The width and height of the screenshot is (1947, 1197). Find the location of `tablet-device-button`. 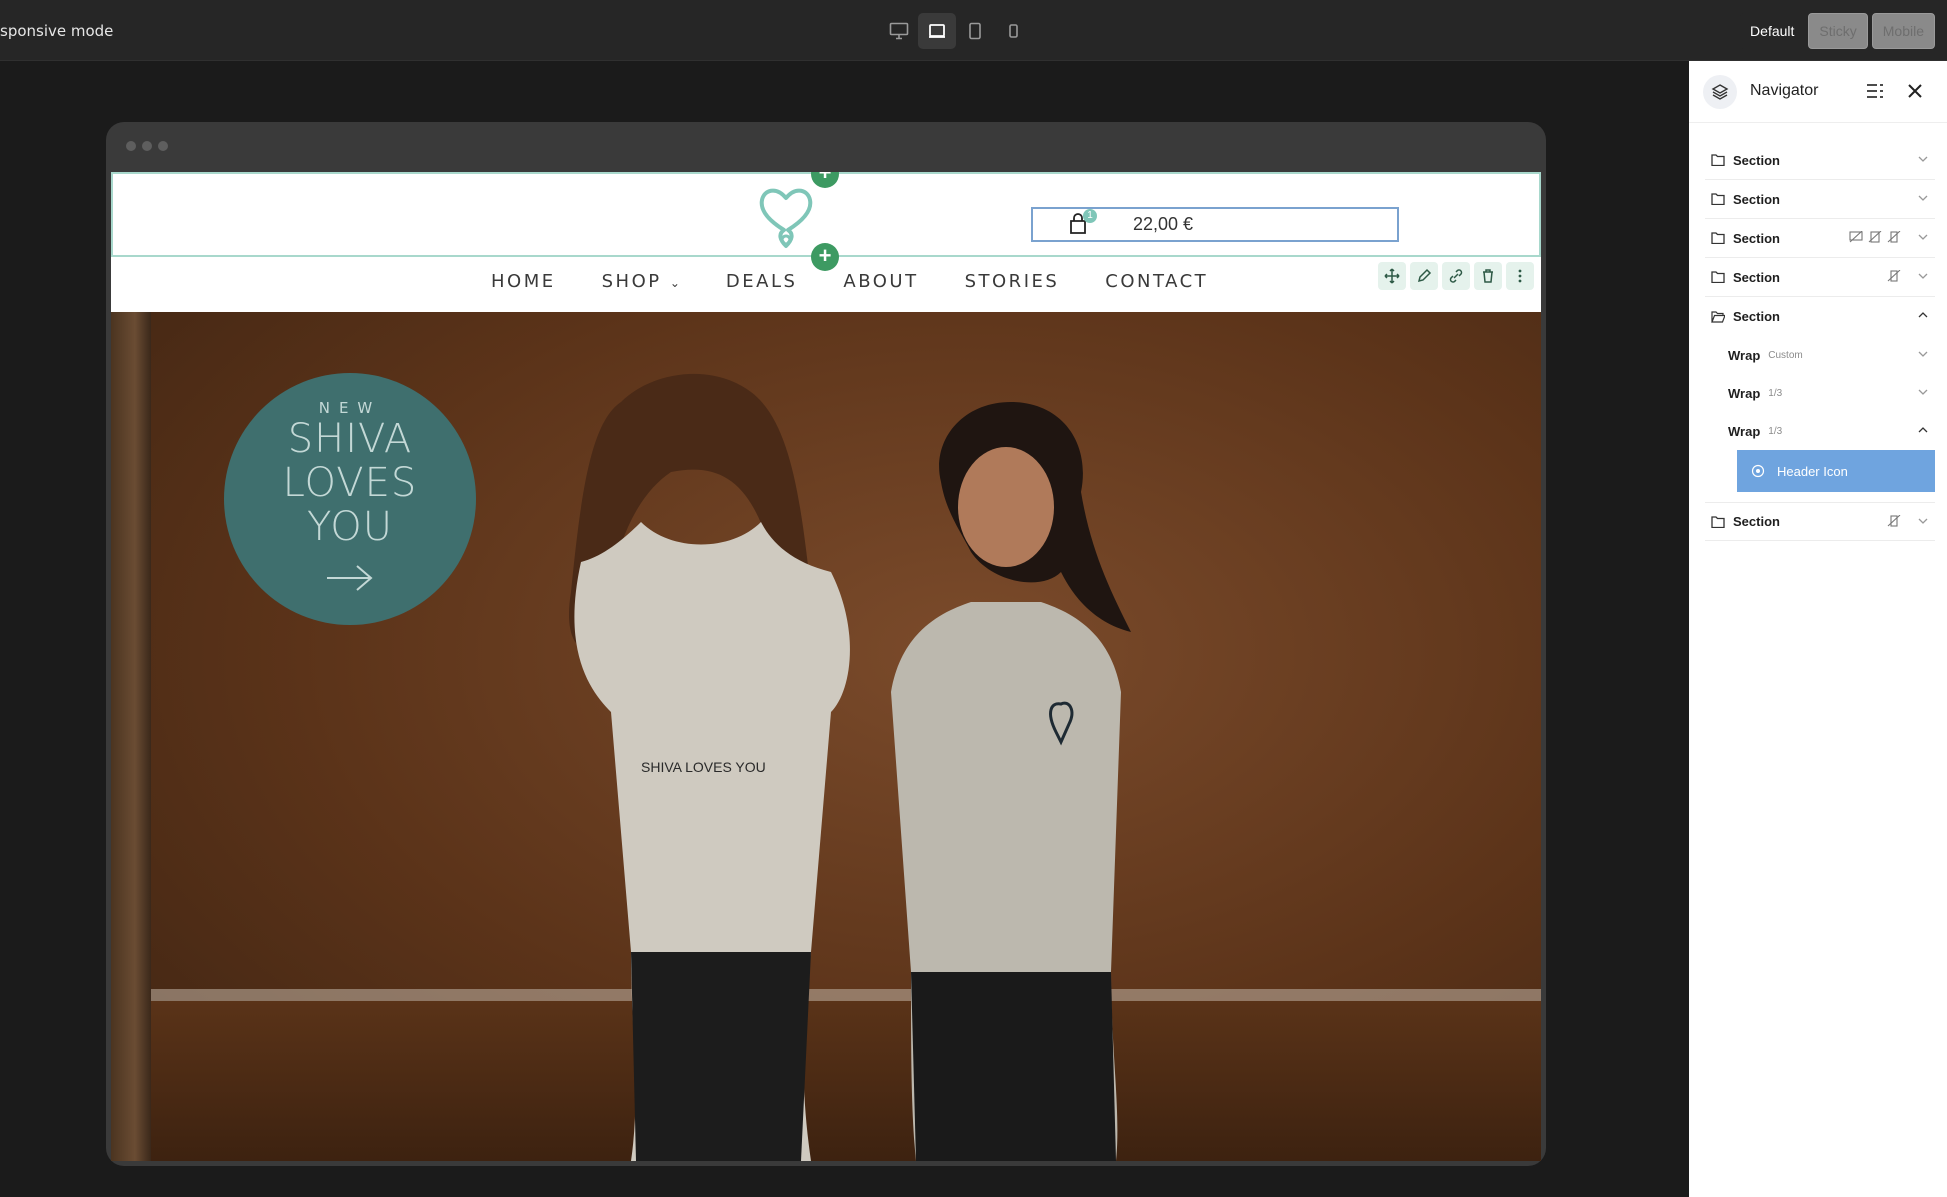

tablet-device-button is located at coordinates (975, 31).